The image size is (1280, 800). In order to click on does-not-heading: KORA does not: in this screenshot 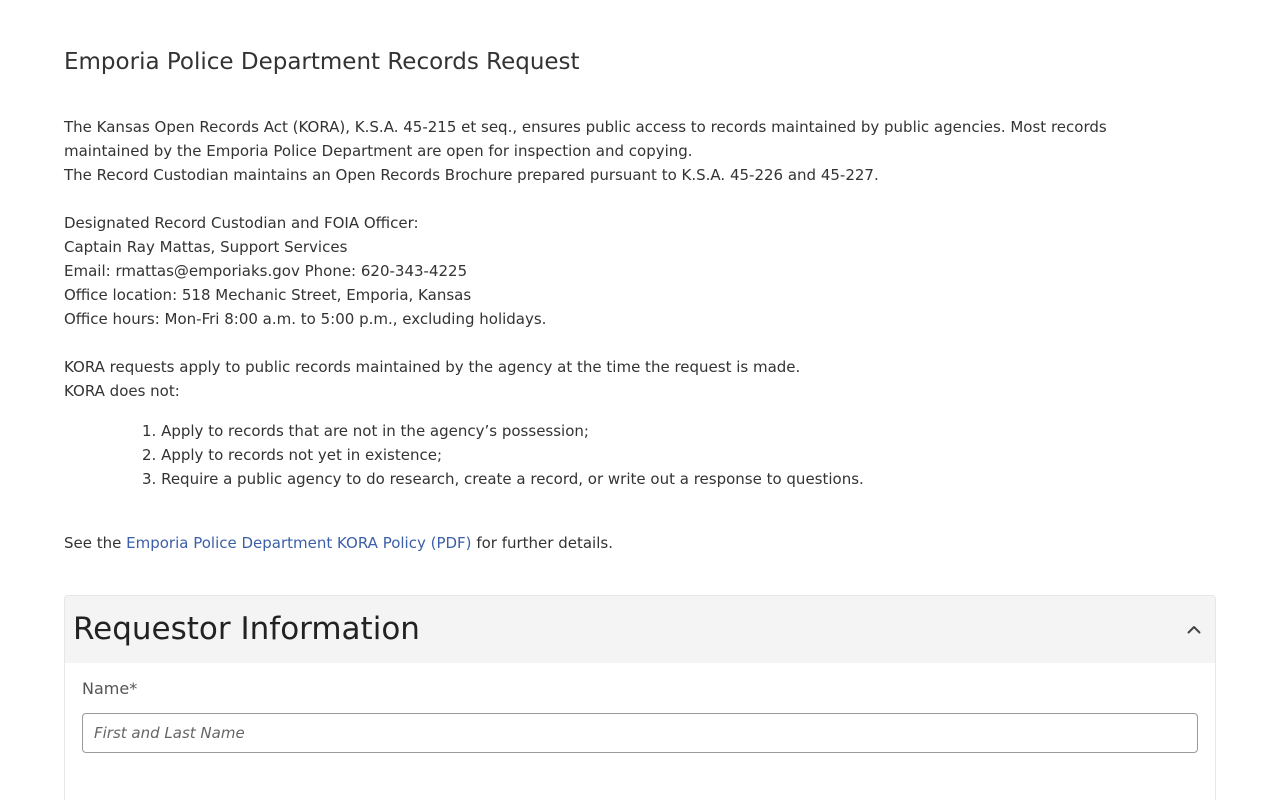, I will do `click(122, 391)`.